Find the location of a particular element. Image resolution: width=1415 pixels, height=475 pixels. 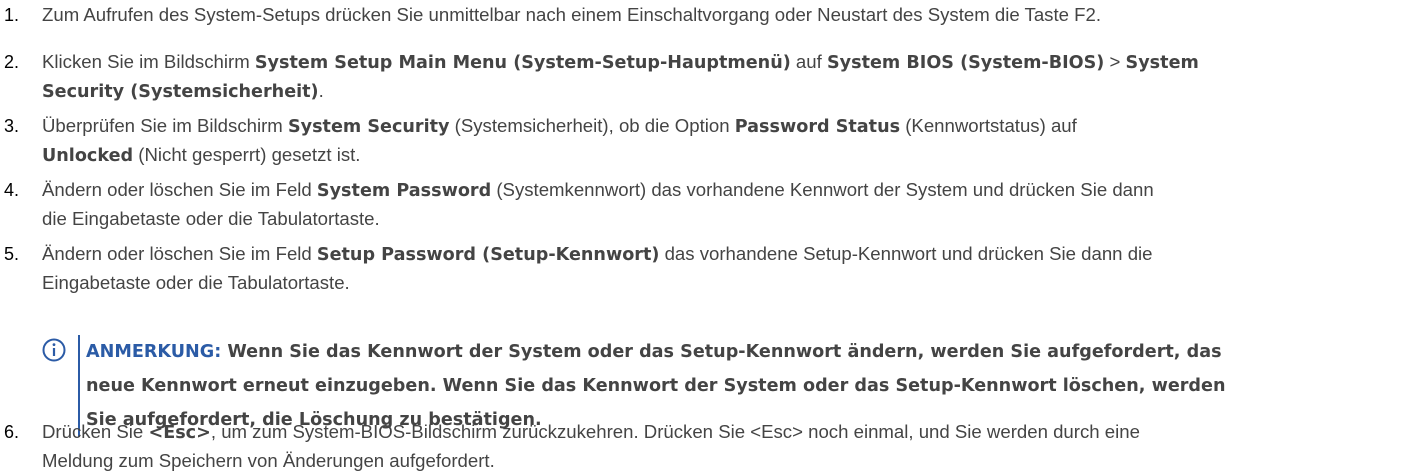

step-text: . is located at coordinates (321, 90).